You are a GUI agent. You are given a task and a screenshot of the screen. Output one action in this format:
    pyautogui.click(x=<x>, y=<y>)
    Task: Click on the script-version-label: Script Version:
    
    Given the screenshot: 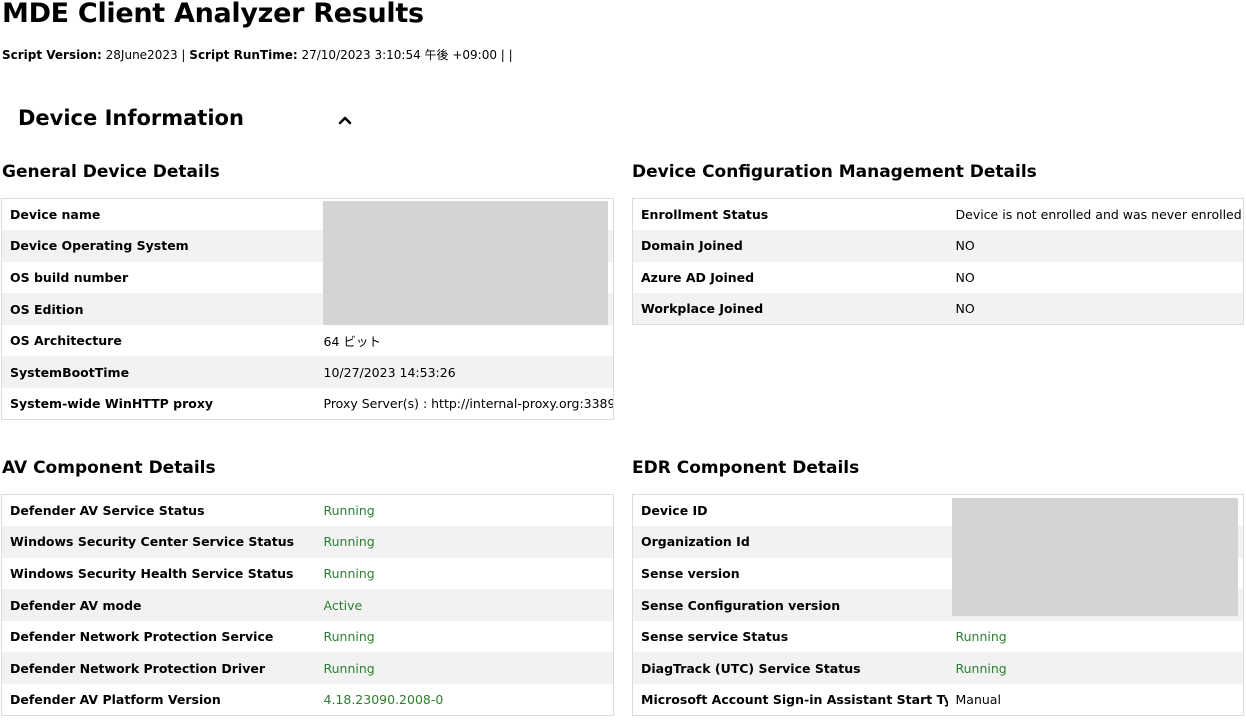 What is the action you would take?
    pyautogui.click(x=52, y=55)
    